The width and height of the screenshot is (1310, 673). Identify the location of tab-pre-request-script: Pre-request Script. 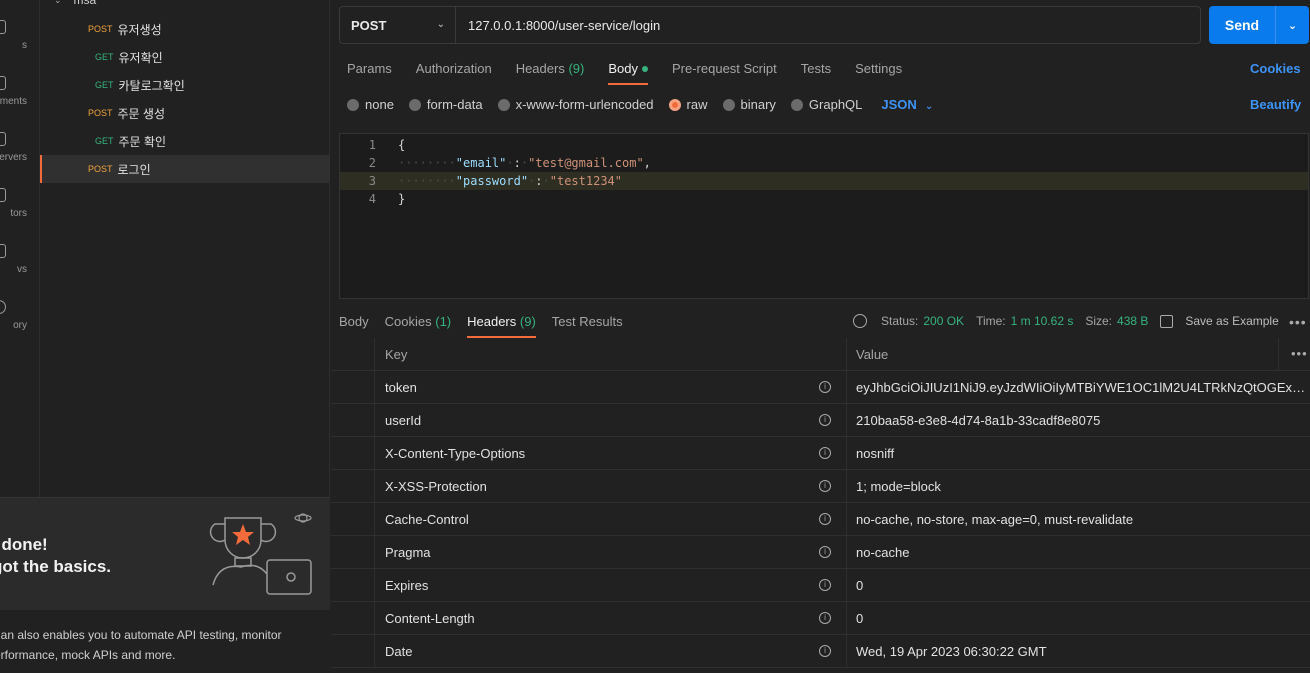
(724, 73).